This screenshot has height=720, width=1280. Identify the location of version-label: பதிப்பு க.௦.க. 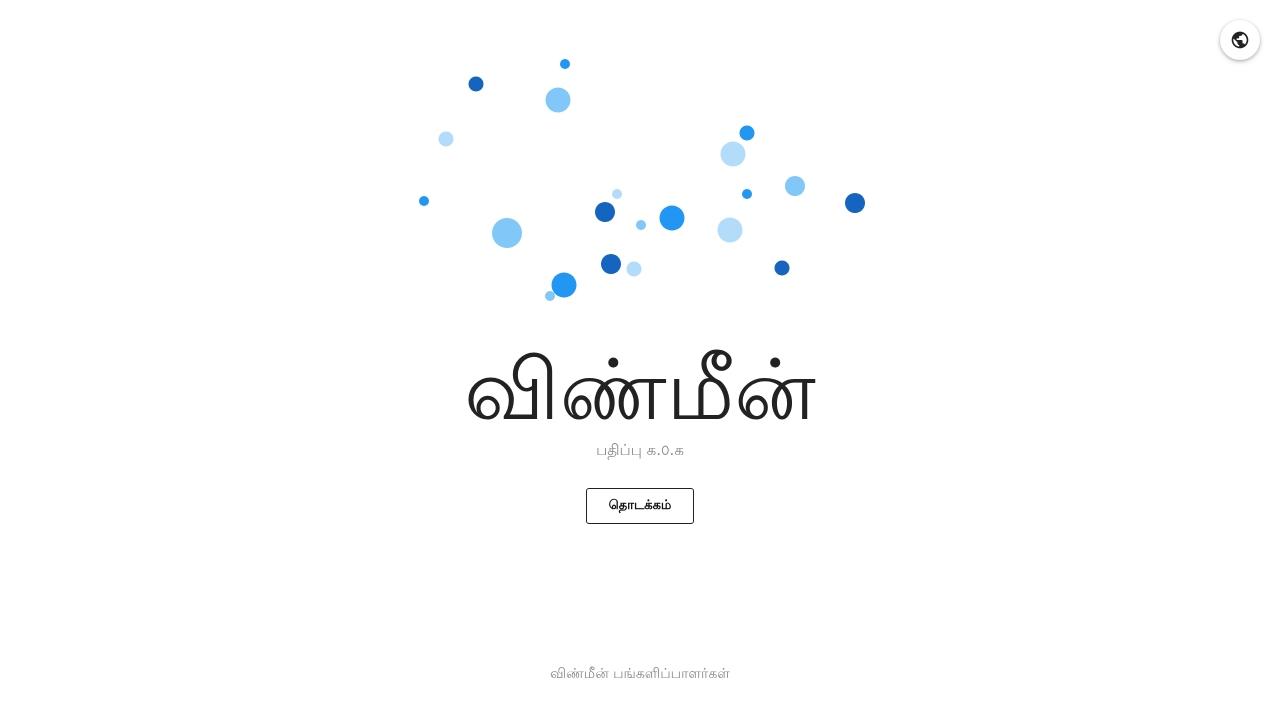
(640, 450).